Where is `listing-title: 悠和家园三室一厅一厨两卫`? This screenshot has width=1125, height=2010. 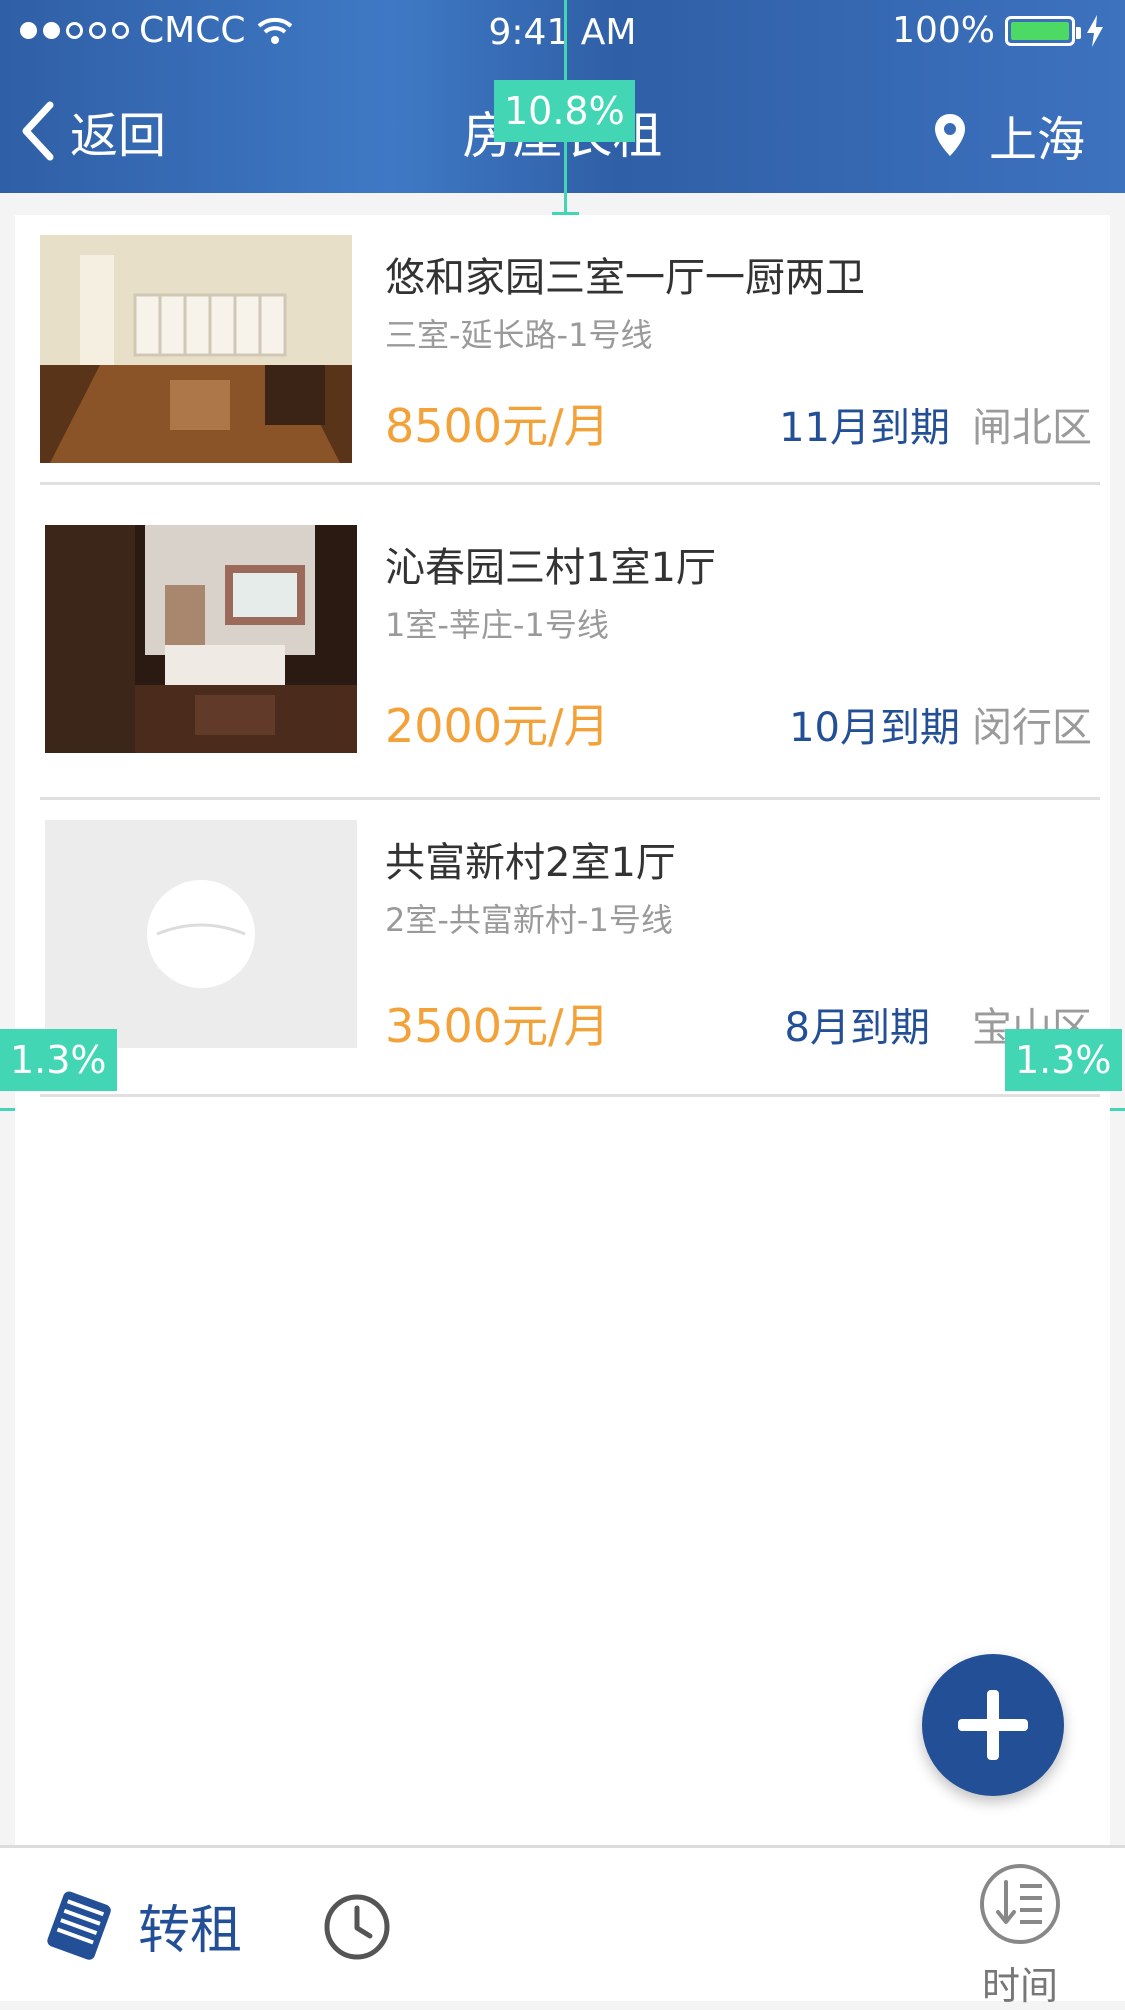
listing-title: 悠和家园三室一厅一厨两卫 is located at coordinates (625, 278).